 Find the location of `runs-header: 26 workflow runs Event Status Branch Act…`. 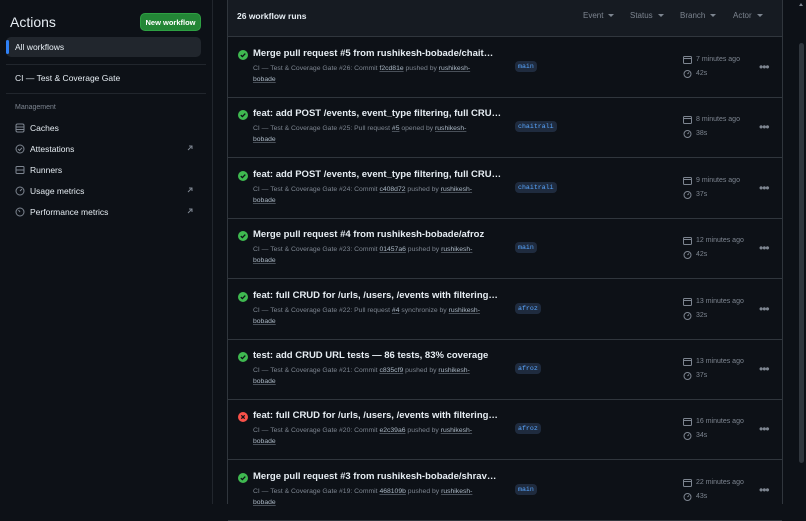

runs-header: 26 workflow runs Event Status Branch Act… is located at coordinates (505, 18).